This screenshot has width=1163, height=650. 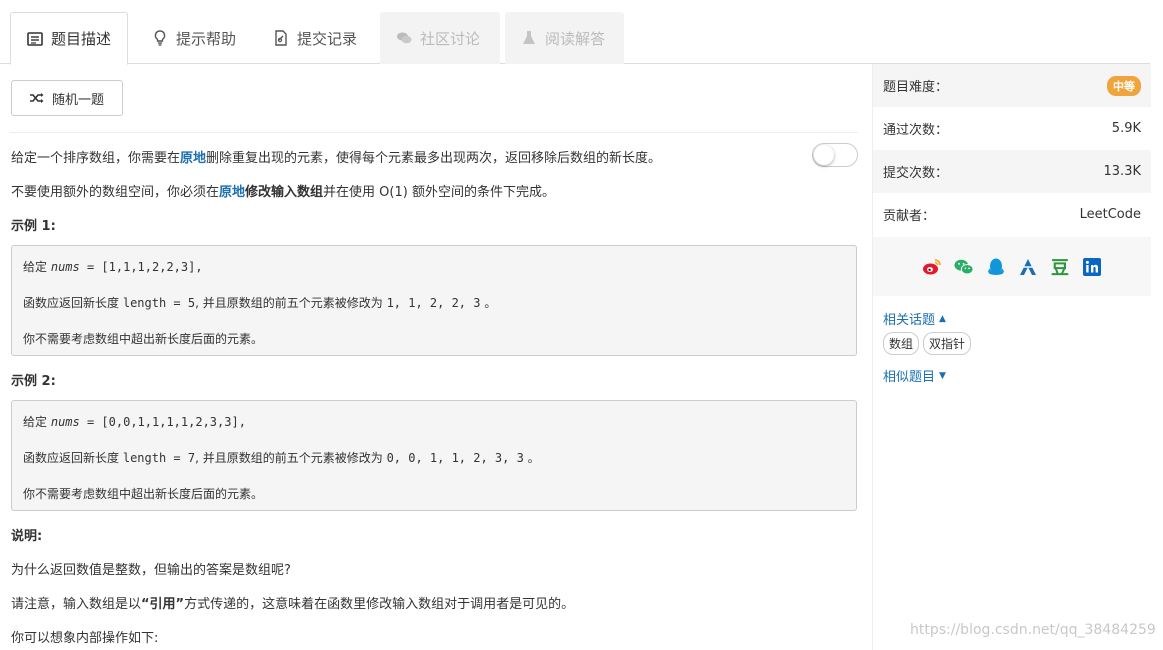 What do you see at coordinates (455, 458) in the screenshot?
I see `code-value: 0, 0, 1, 1, 2, 3, 3` at bounding box center [455, 458].